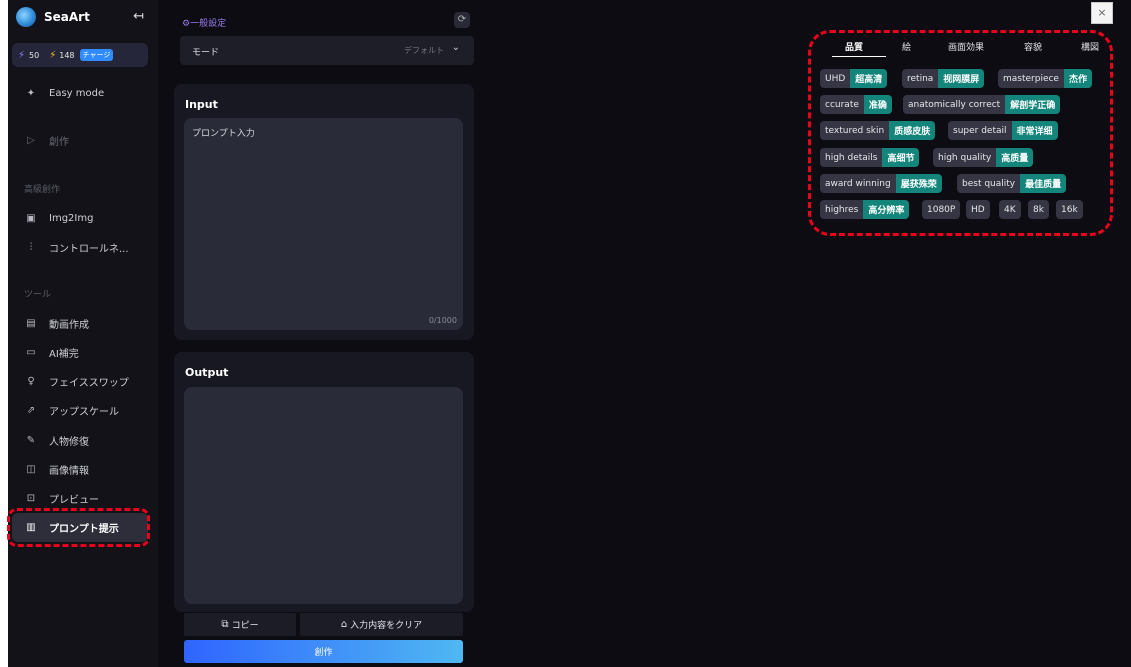 The image size is (1131, 667). What do you see at coordinates (31, 218) in the screenshot?
I see `image-icon: ▣` at bounding box center [31, 218].